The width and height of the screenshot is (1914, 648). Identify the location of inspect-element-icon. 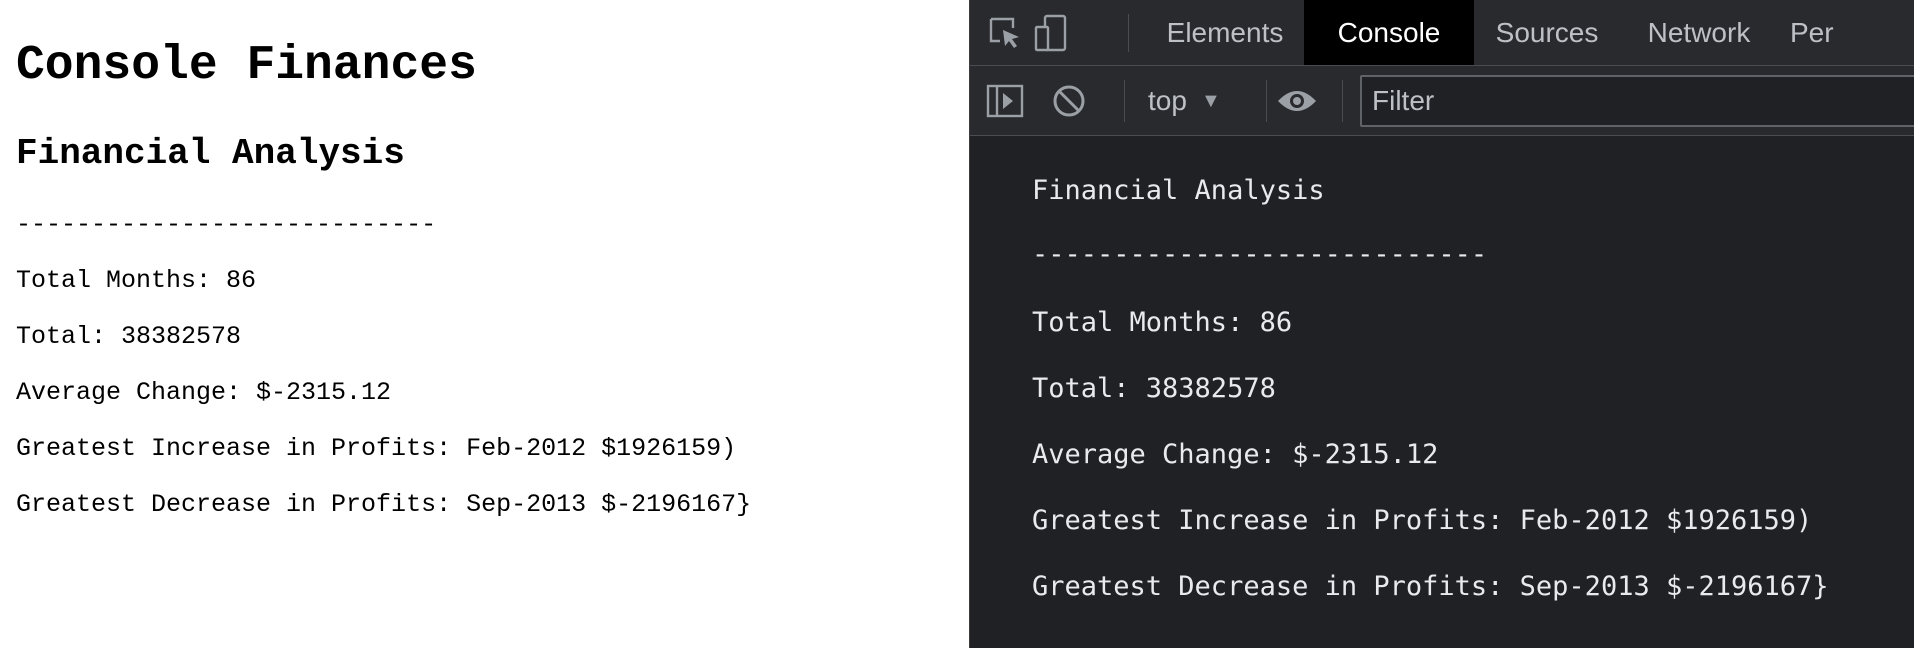
(1005, 33).